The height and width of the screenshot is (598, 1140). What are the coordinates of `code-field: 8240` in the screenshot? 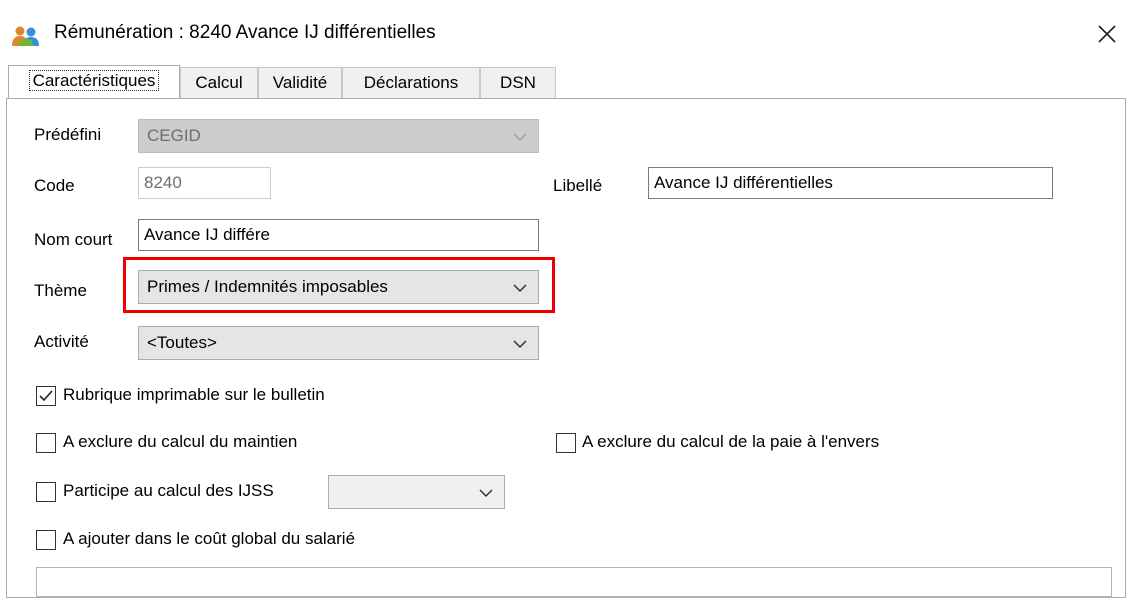 It's located at (204, 183).